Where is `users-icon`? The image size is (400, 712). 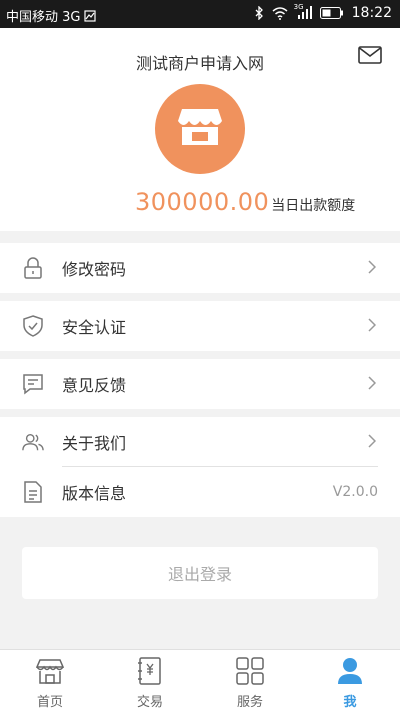 users-icon is located at coordinates (33, 442).